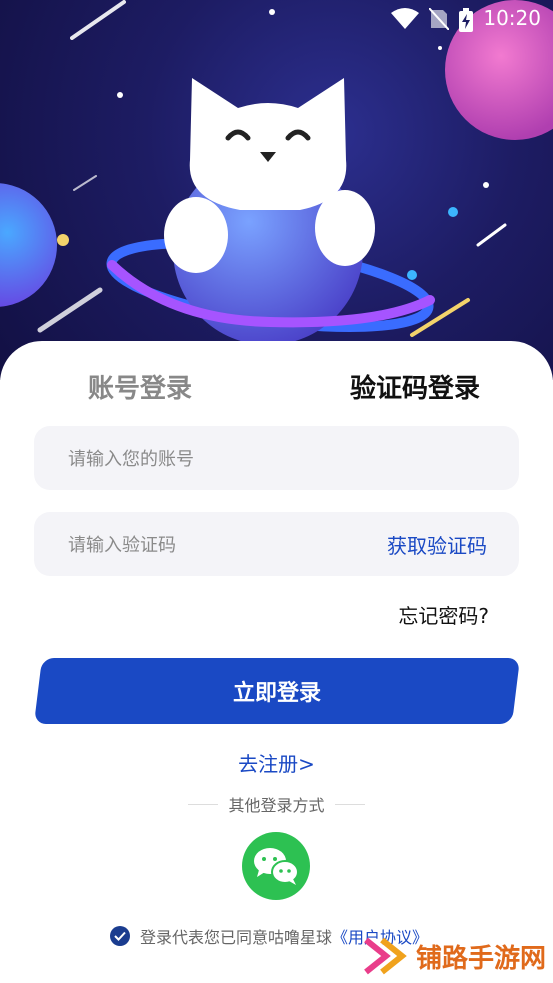 The height and width of the screenshot is (983, 553). I want to click on get-code-button: 获取验证码, so click(437, 544).